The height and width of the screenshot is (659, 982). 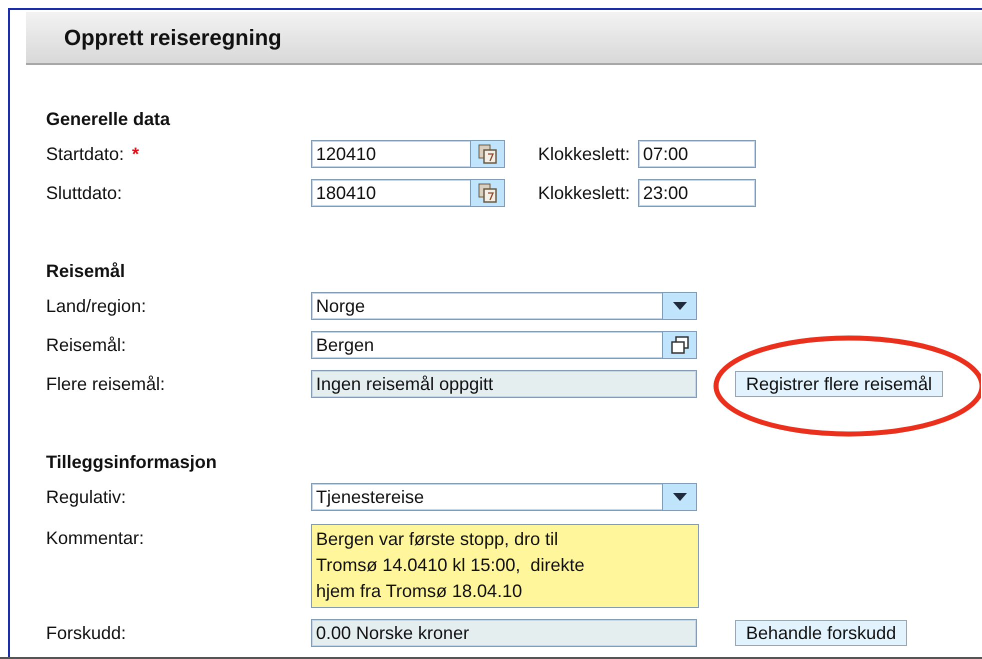 What do you see at coordinates (821, 633) in the screenshot?
I see `action-button: Behandle forskudd` at bounding box center [821, 633].